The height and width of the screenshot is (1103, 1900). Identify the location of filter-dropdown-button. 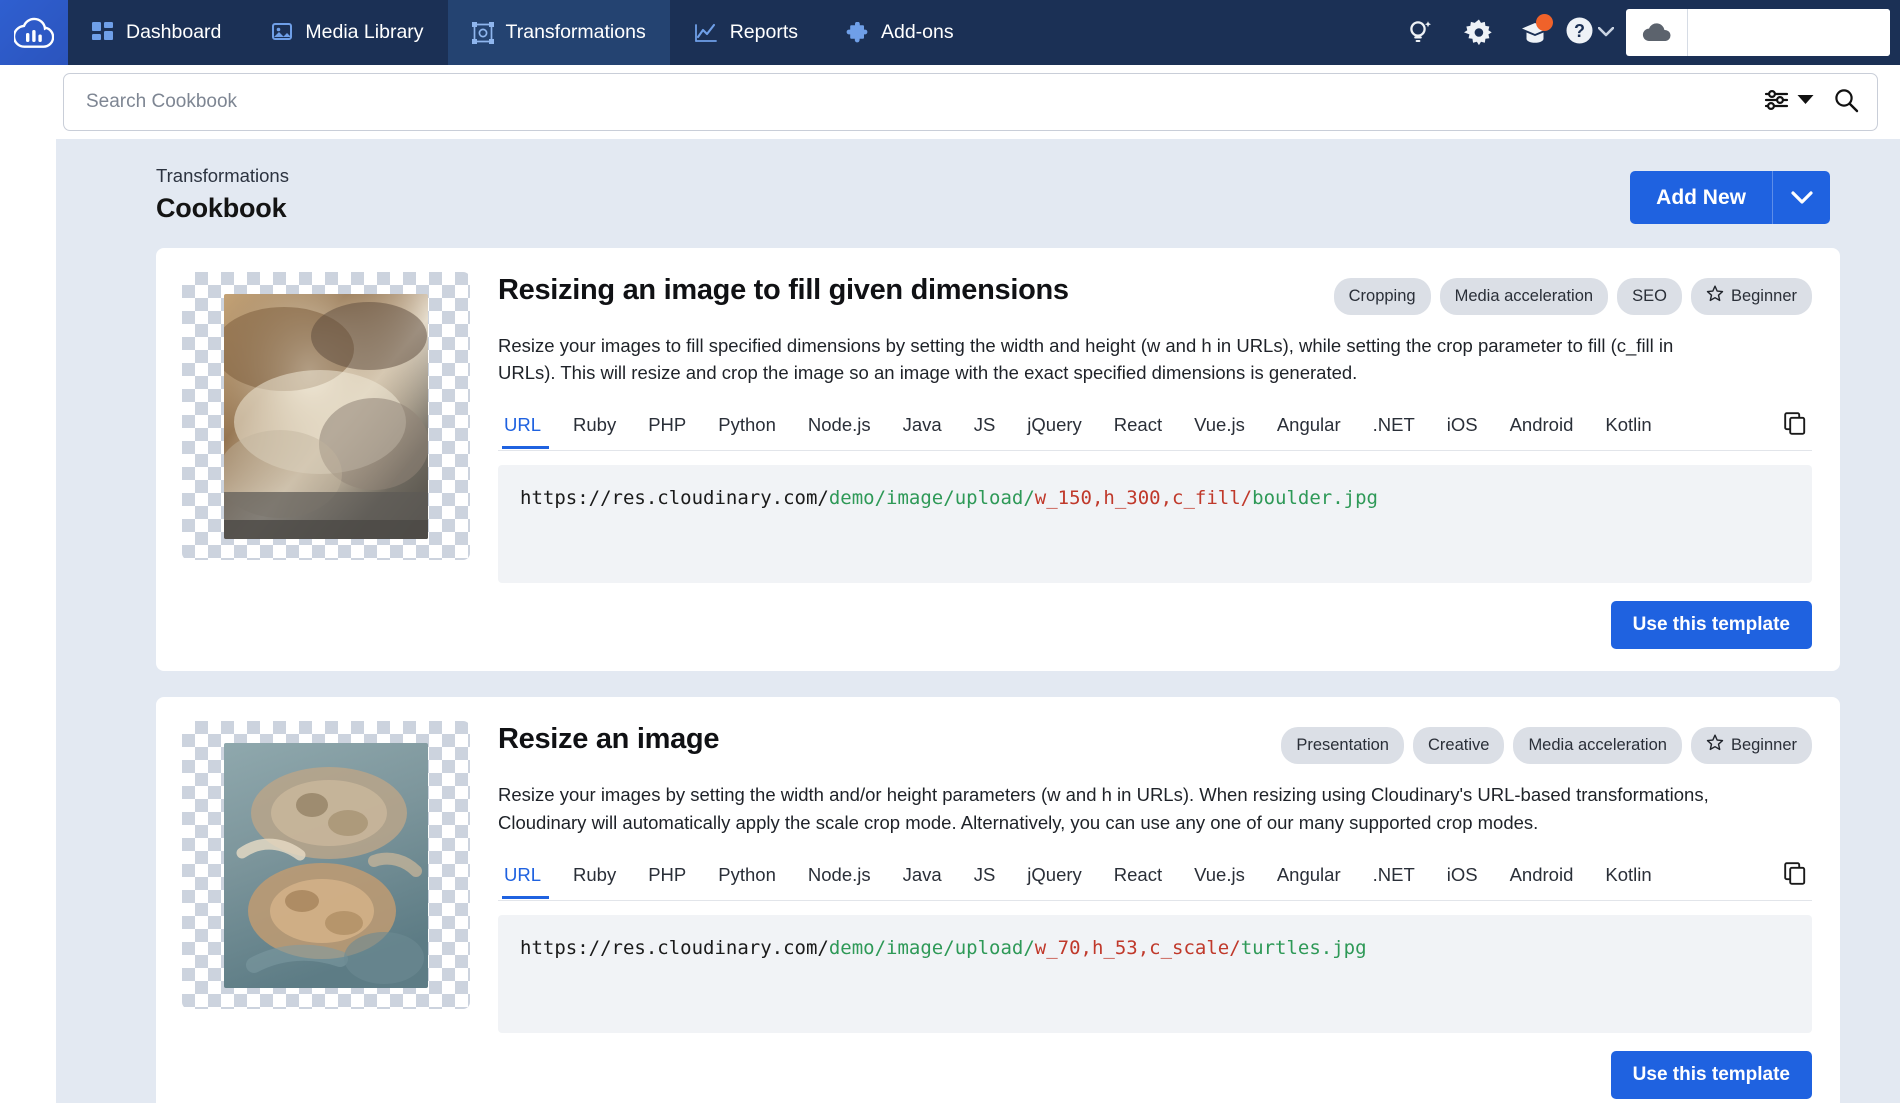
(1789, 102).